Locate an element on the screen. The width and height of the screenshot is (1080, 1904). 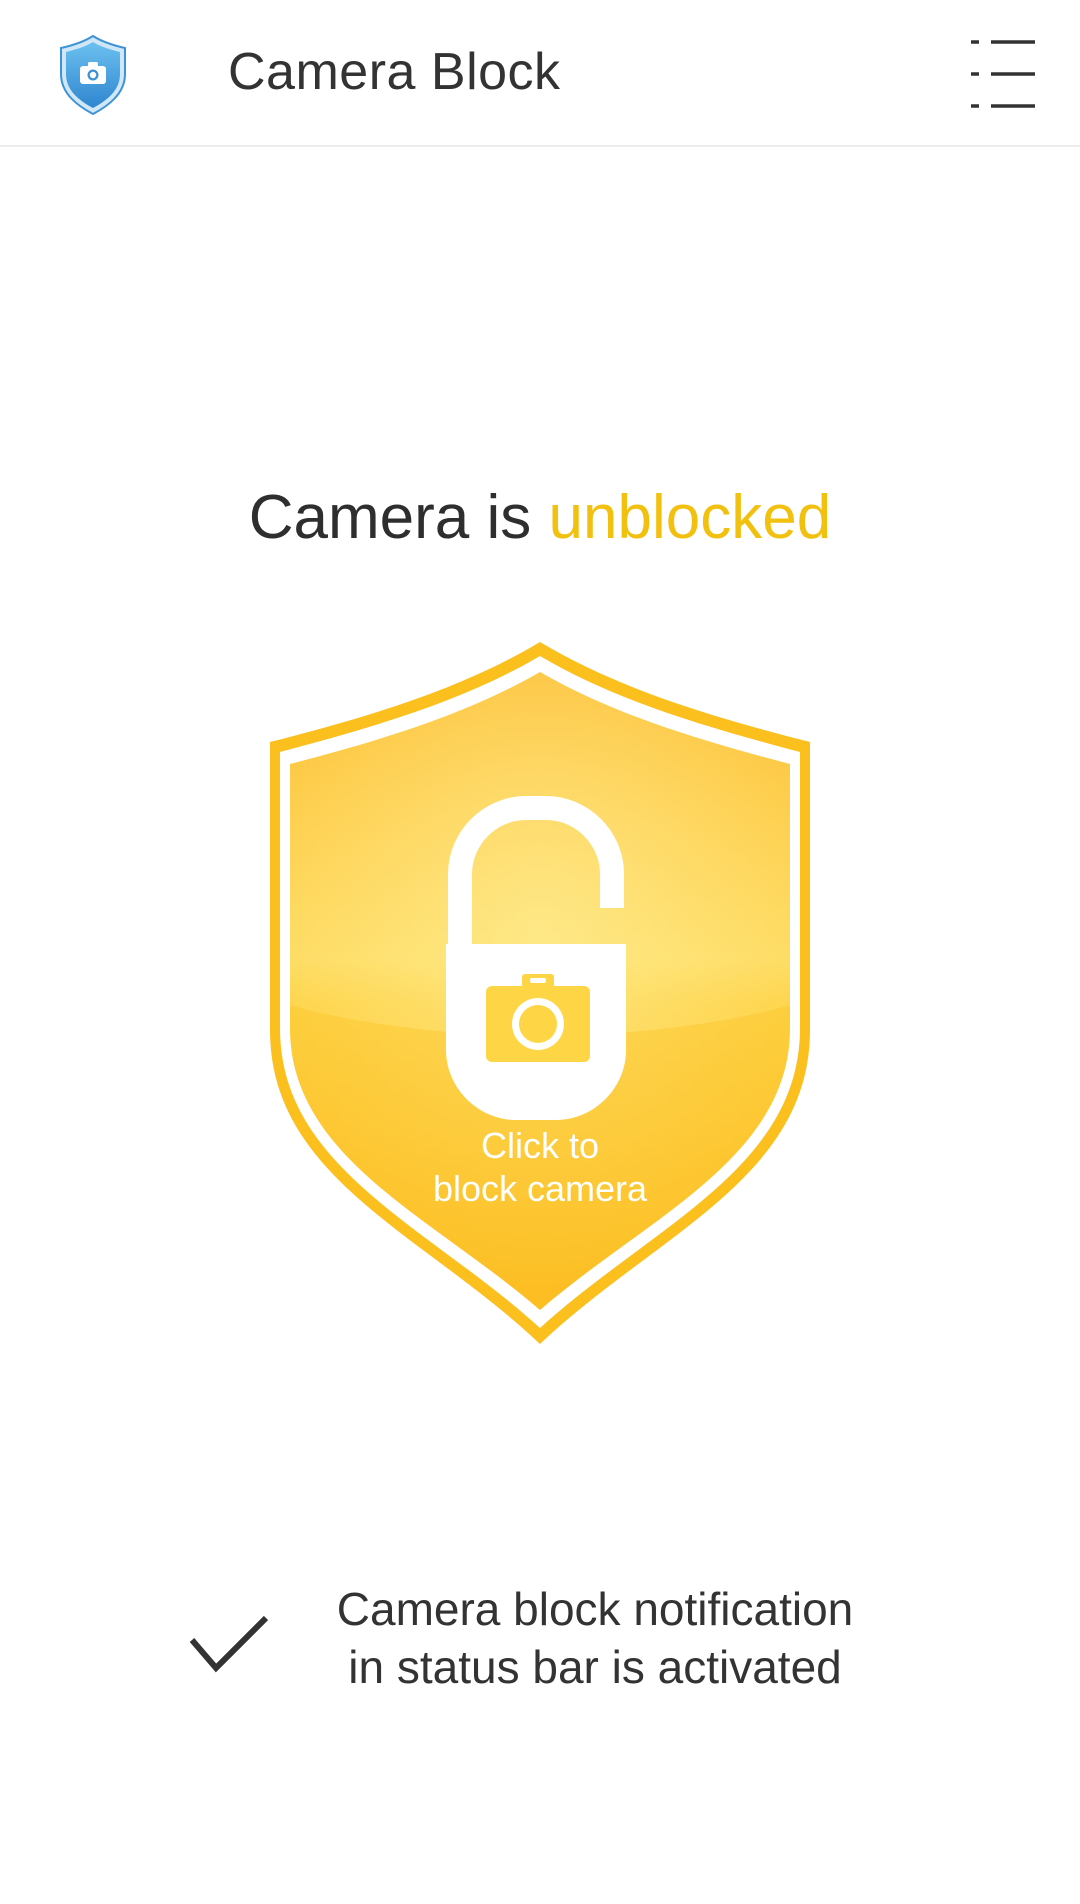
shield-label-line2: block camera is located at coordinates (540, 1188).